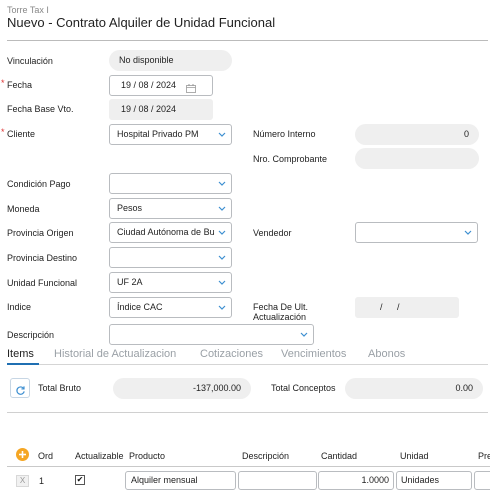 Image resolution: width=490 pixels, height=497 pixels. I want to click on plus-circle-icon, so click(22, 456).